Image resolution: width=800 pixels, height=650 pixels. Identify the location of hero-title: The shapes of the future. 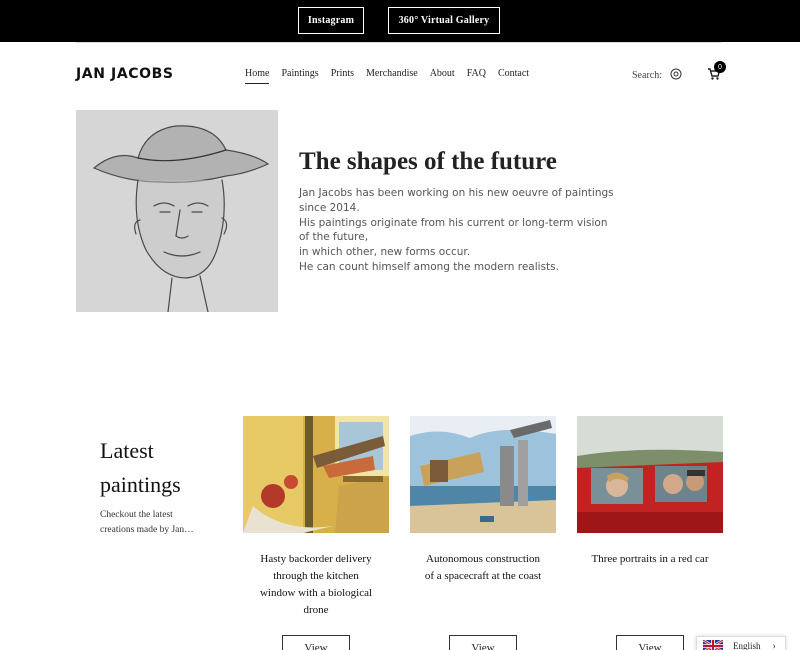
(428, 161).